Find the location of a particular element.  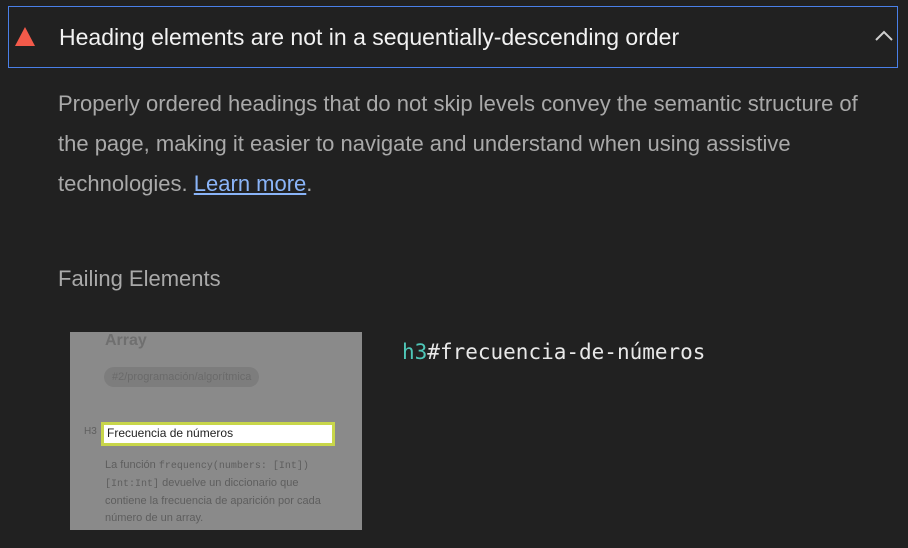

thumbnail-body-before: La función is located at coordinates (130, 465).